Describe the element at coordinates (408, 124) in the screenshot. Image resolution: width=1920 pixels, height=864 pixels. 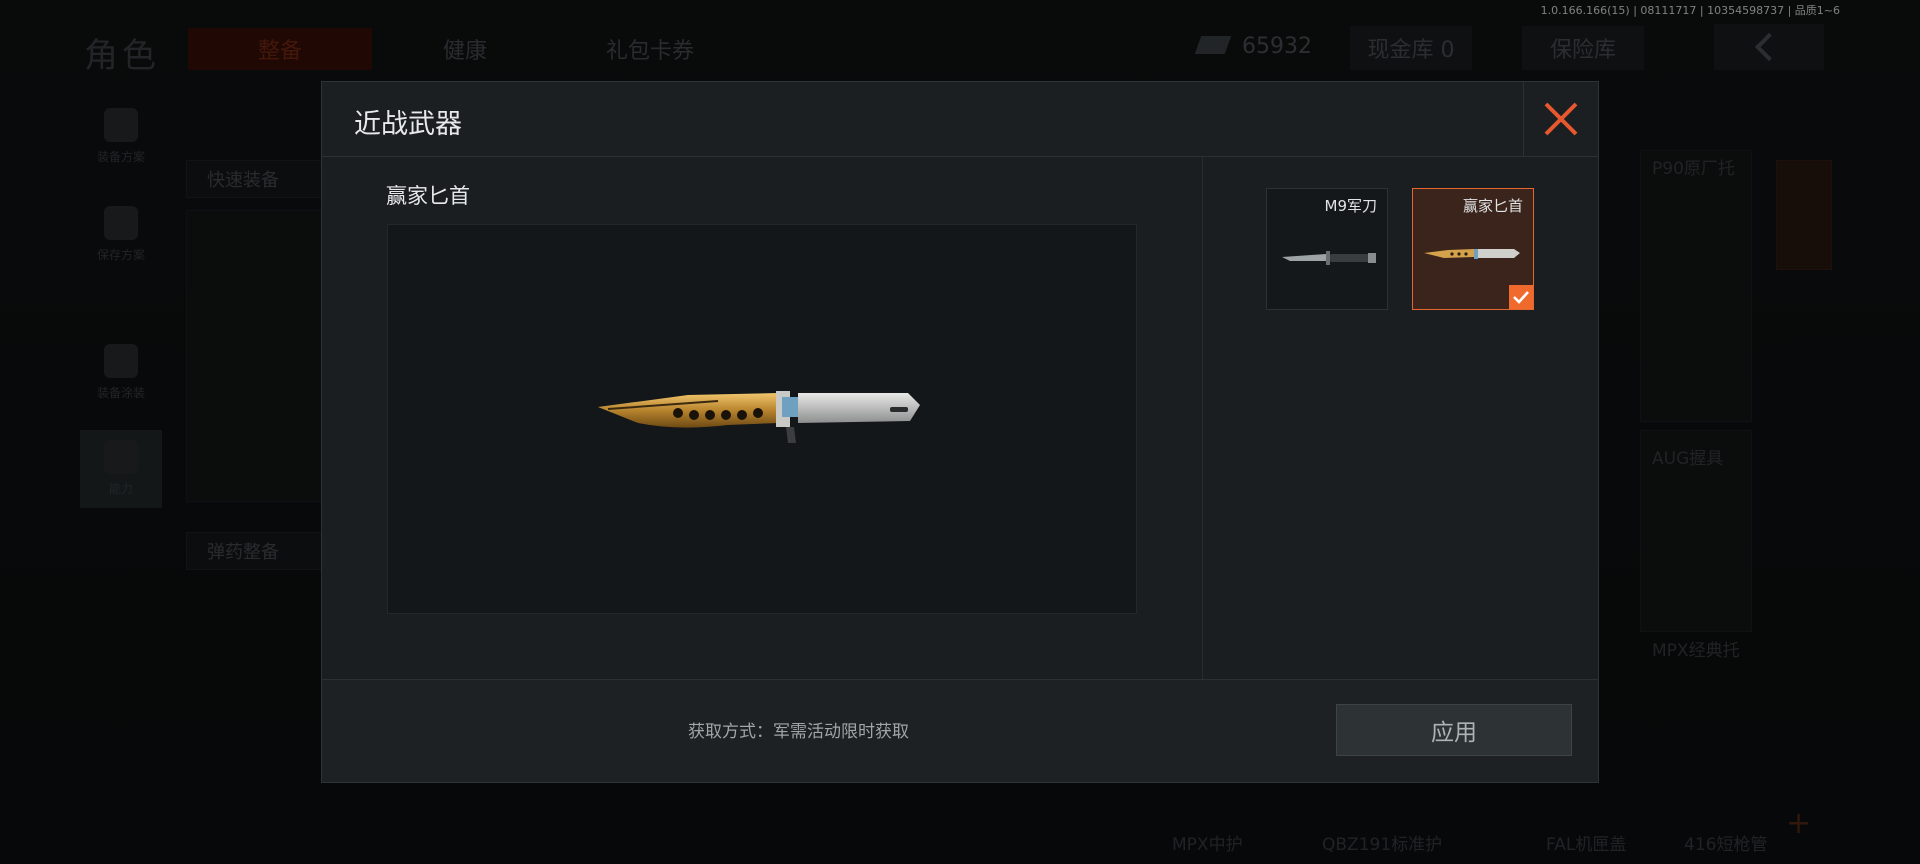
I see `dialog-title: 近战武器` at that location.